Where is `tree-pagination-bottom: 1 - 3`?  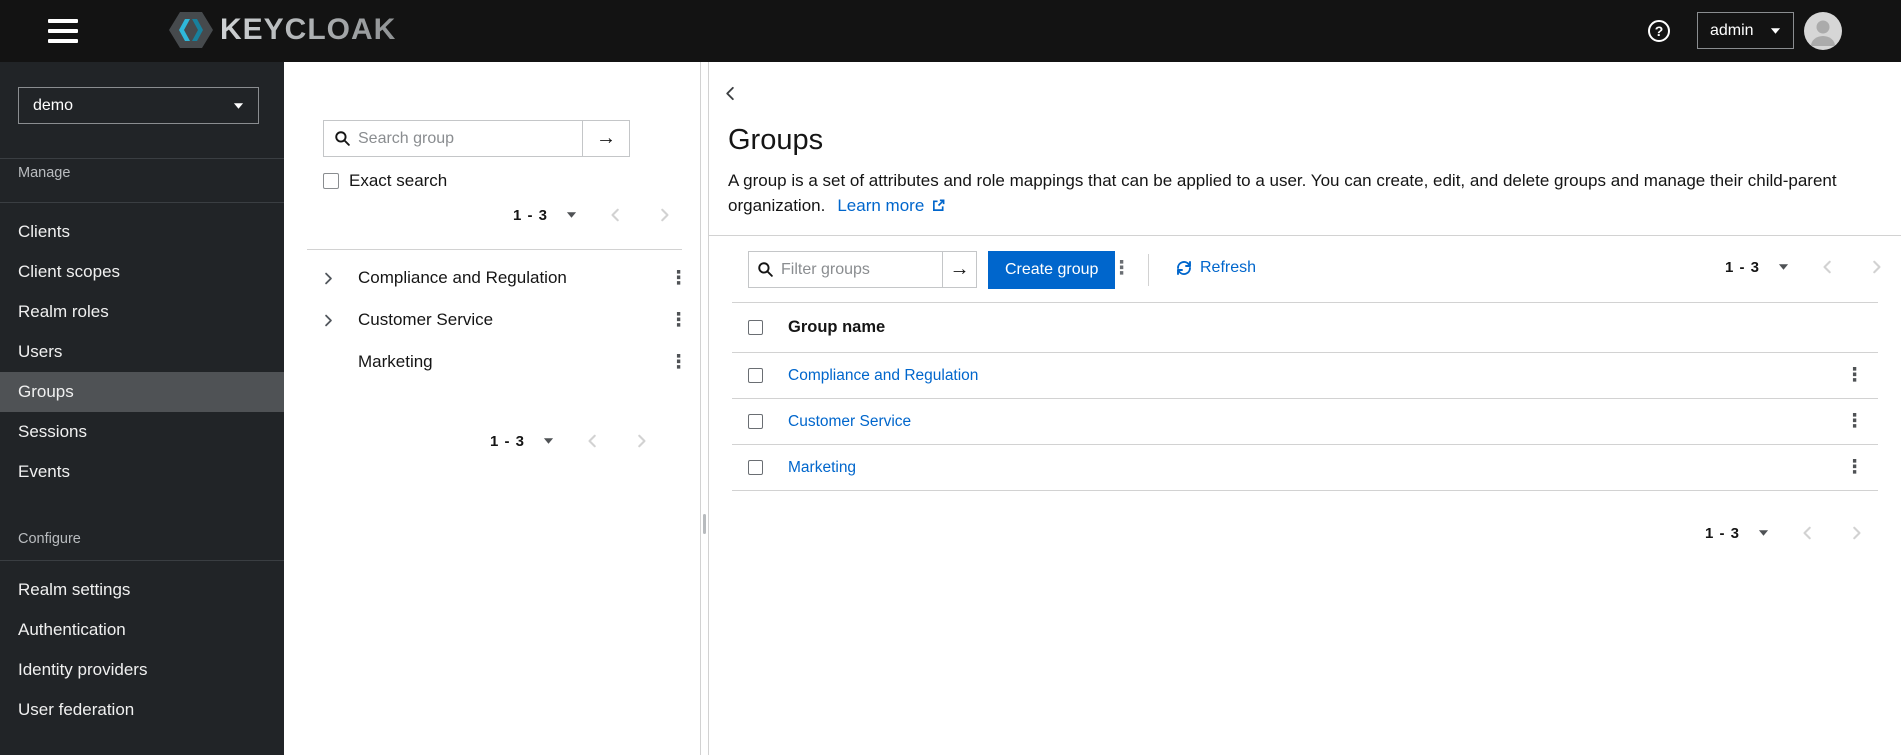
tree-pagination-bottom: 1 - 3 is located at coordinates (569, 441).